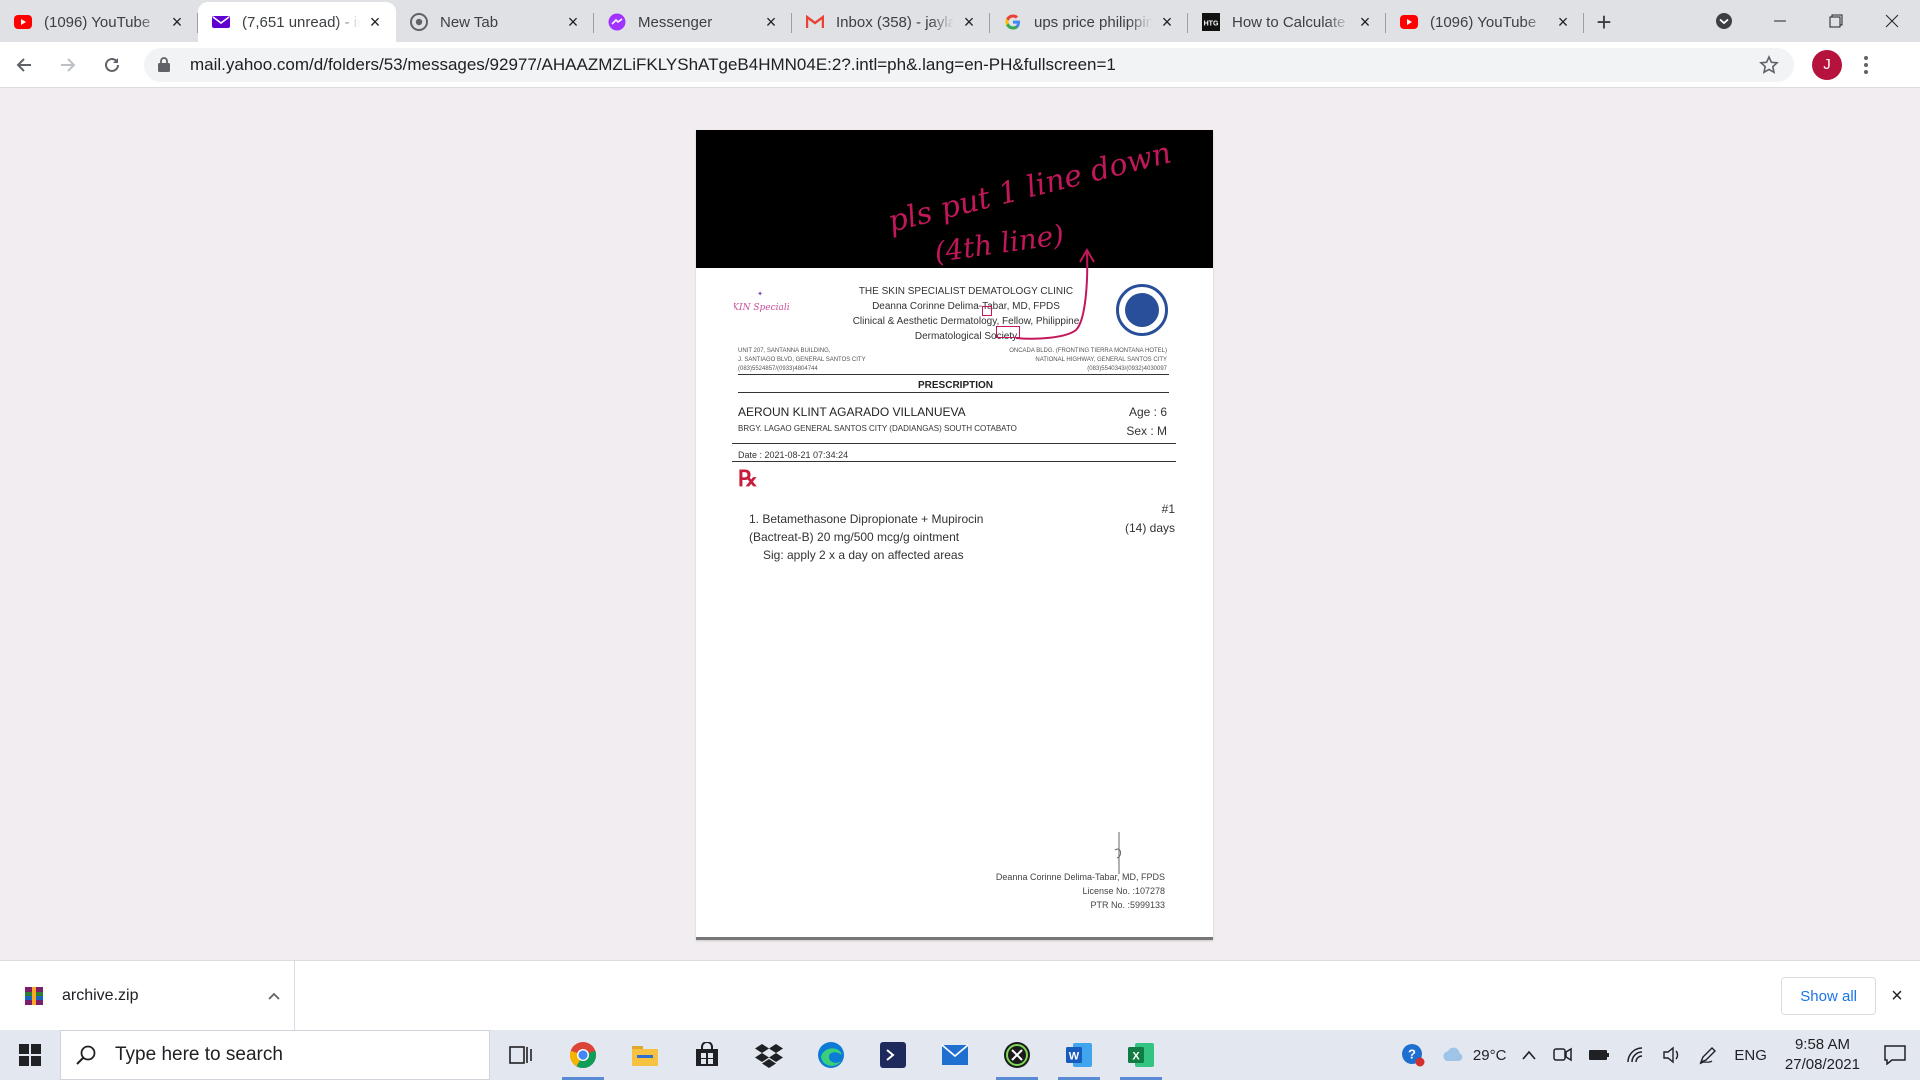  What do you see at coordinates (1211, 22) in the screenshot?
I see `htg-icon: HTG` at bounding box center [1211, 22].